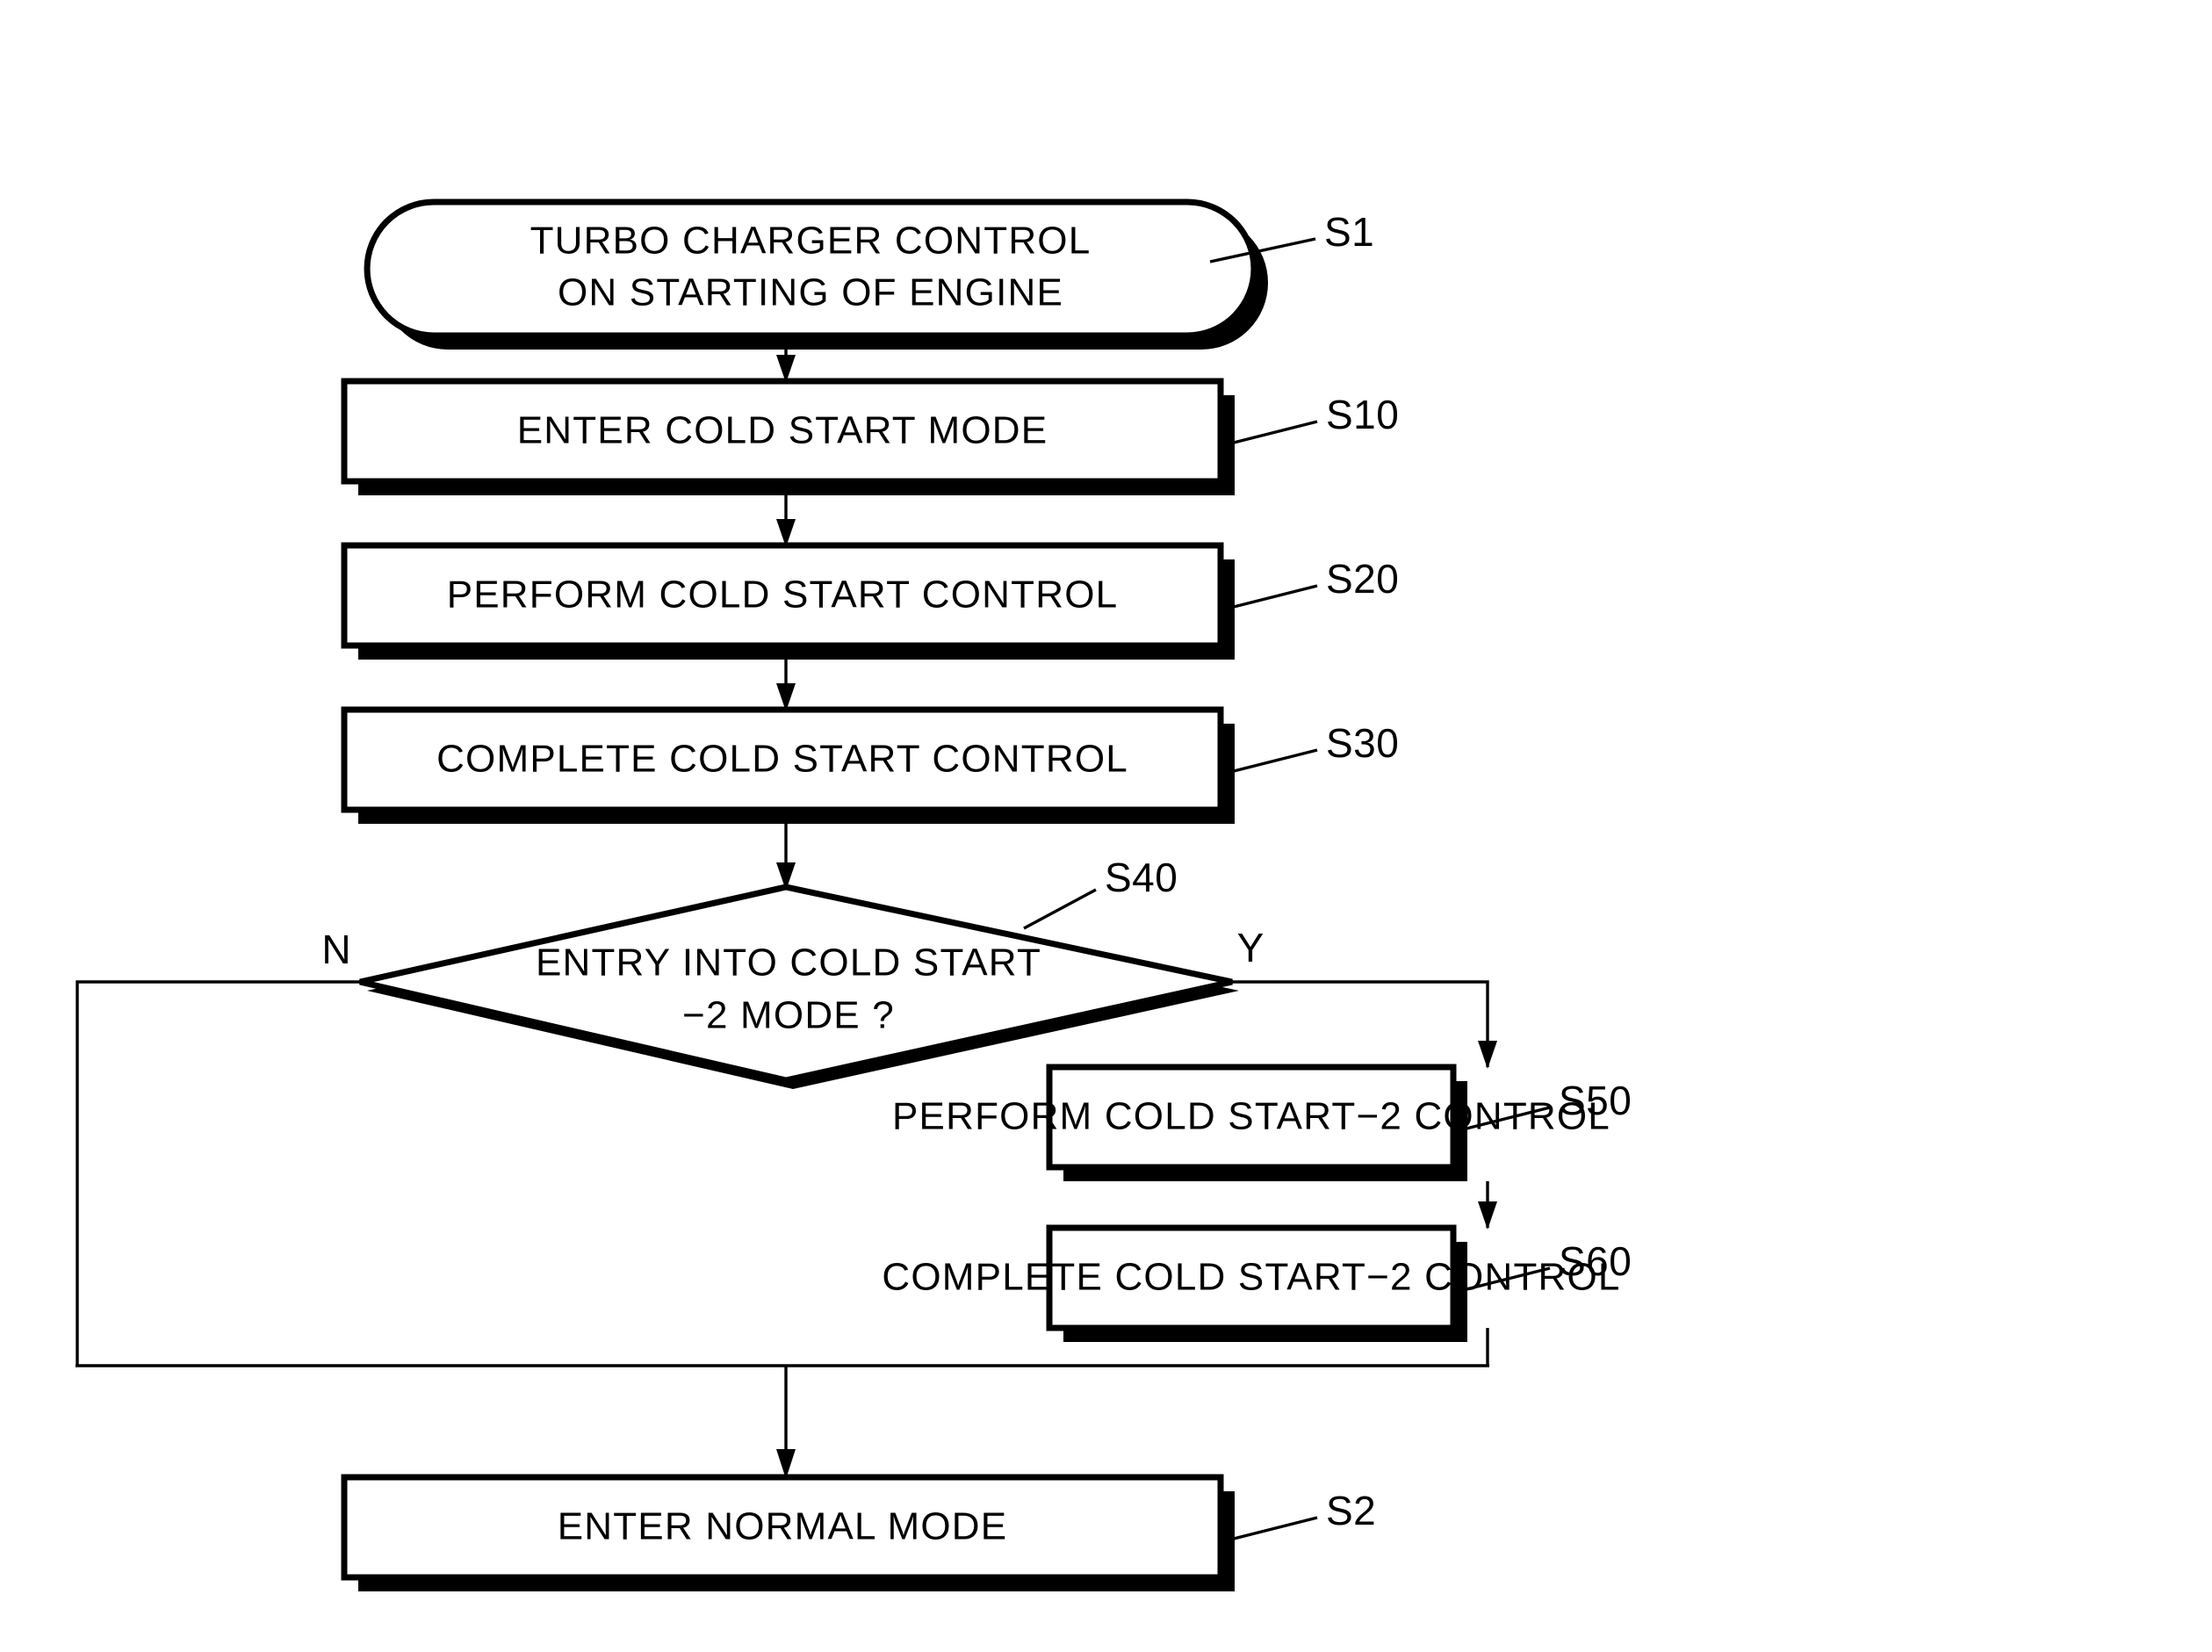  What do you see at coordinates (1312, 583) in the screenshot?
I see `ref-callout-s20: S20` at bounding box center [1312, 583].